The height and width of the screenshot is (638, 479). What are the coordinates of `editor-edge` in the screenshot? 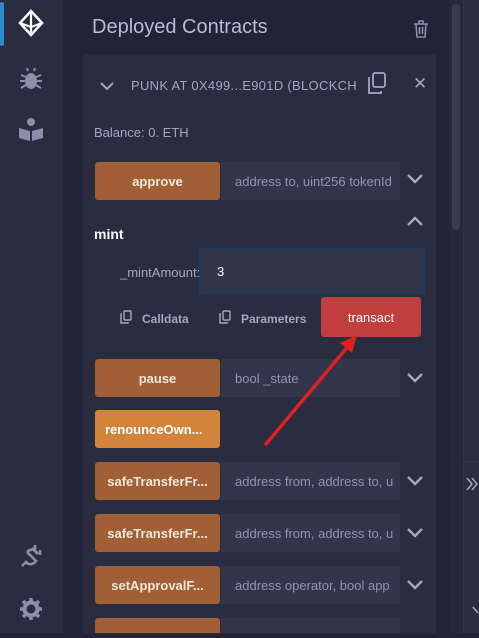 It's located at (470, 316).